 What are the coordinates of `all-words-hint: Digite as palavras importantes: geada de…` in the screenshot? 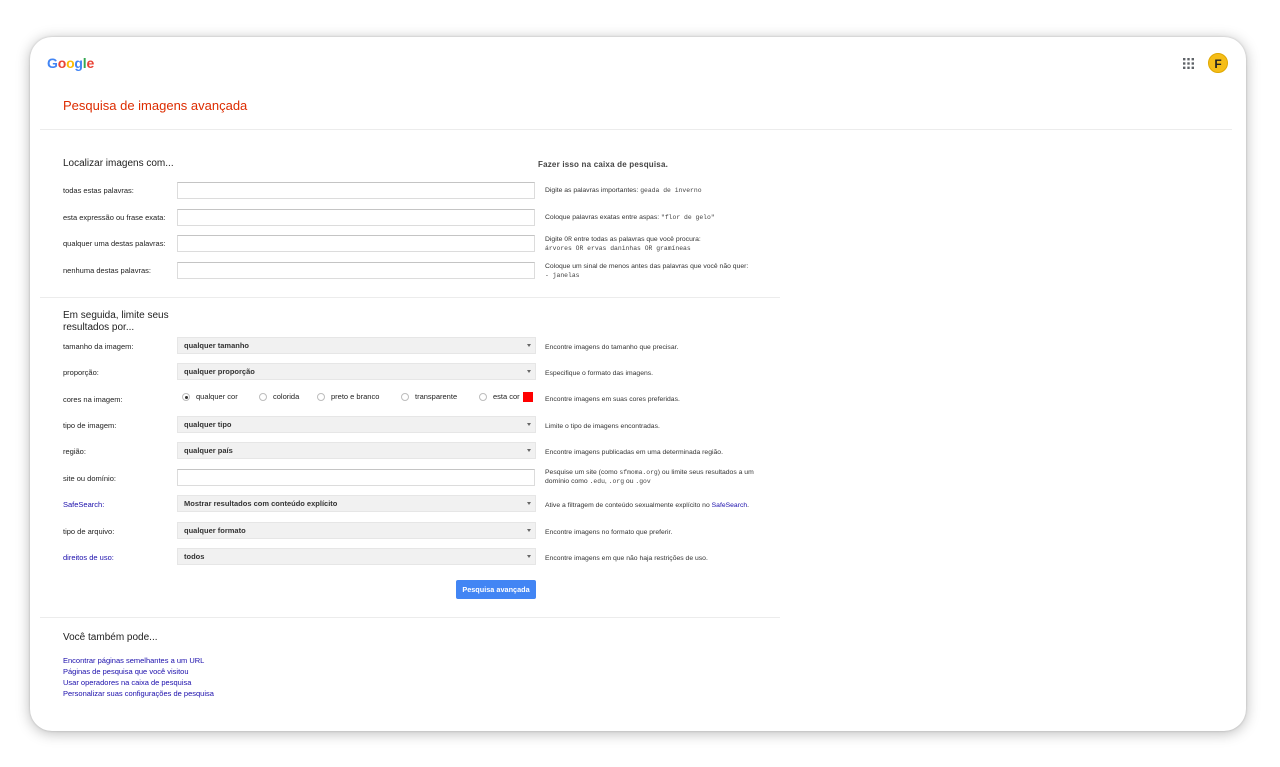 It's located at (623, 190).